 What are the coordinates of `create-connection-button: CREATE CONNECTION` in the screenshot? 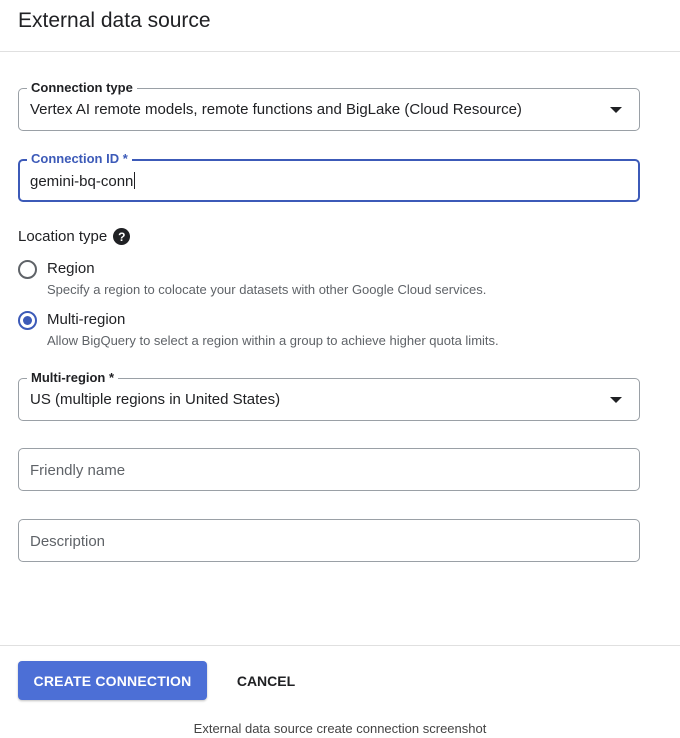 It's located at (112, 680).